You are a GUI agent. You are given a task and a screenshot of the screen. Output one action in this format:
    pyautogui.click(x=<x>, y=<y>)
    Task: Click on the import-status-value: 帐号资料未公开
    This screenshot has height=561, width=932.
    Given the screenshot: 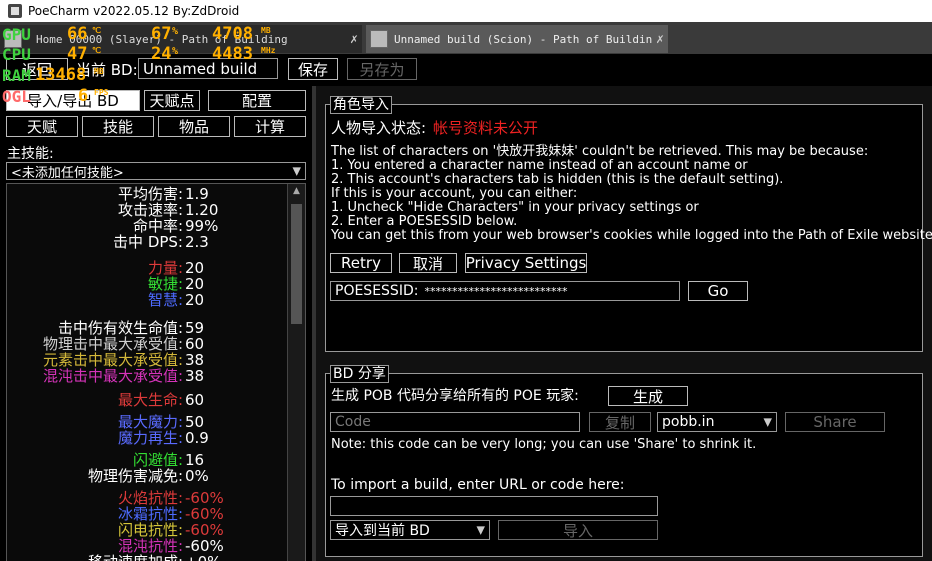 What is the action you would take?
    pyautogui.click(x=486, y=128)
    